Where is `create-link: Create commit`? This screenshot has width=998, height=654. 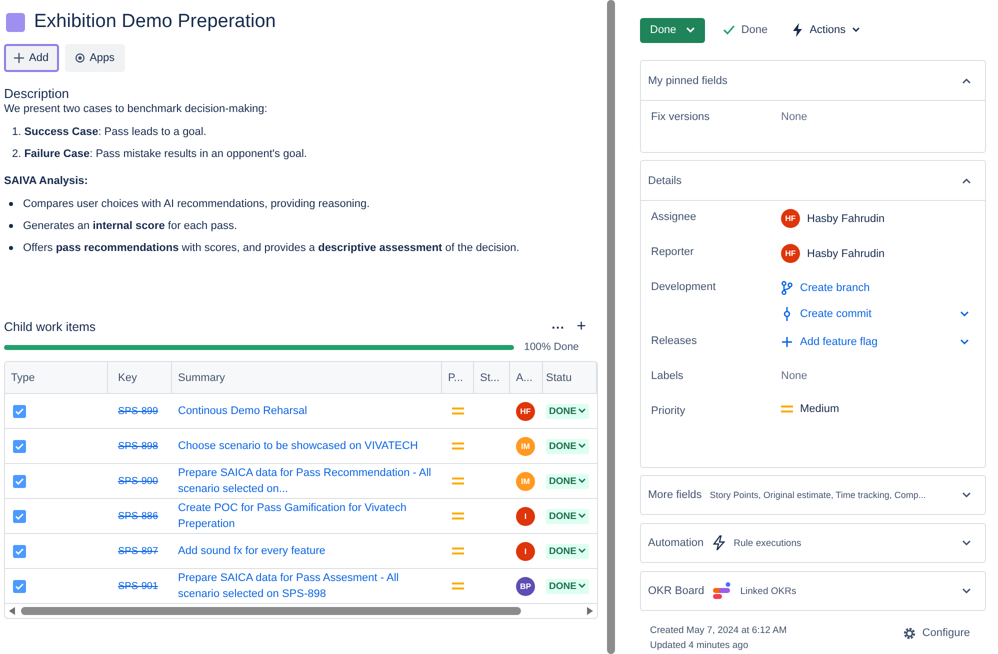
create-link: Create commit is located at coordinates (876, 314).